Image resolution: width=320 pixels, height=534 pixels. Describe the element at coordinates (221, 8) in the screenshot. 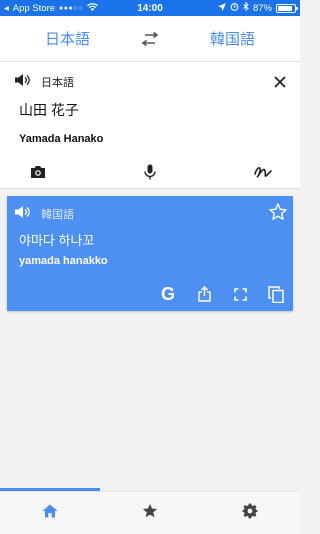

I see `location-arrow-icon` at that location.